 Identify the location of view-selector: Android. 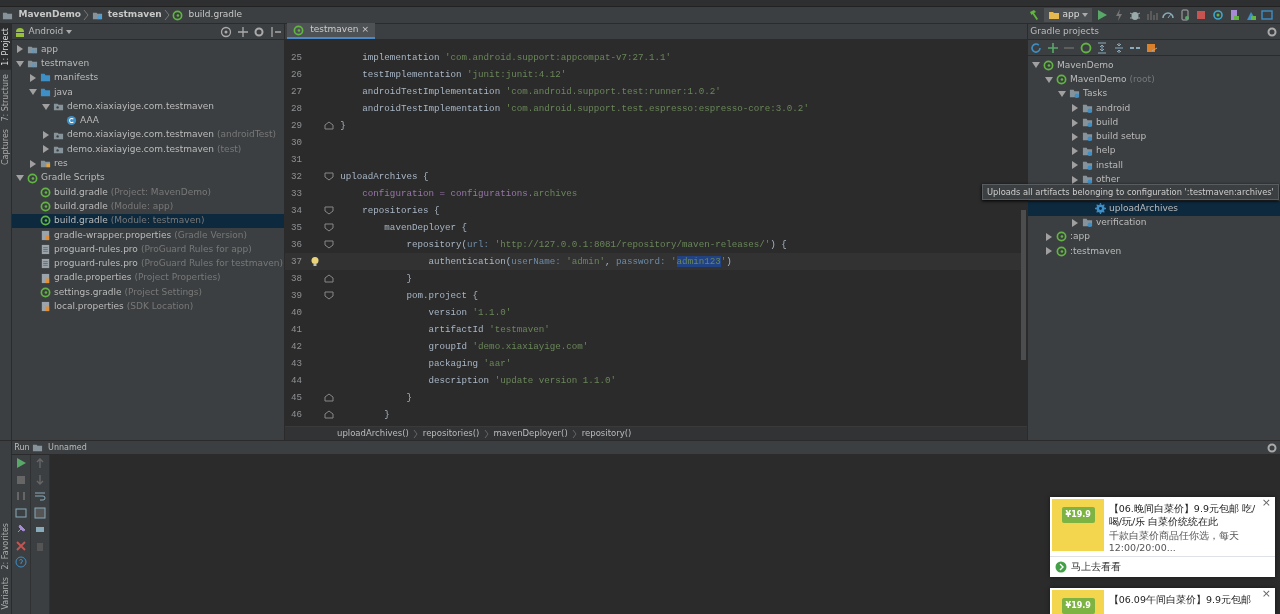
(46, 31).